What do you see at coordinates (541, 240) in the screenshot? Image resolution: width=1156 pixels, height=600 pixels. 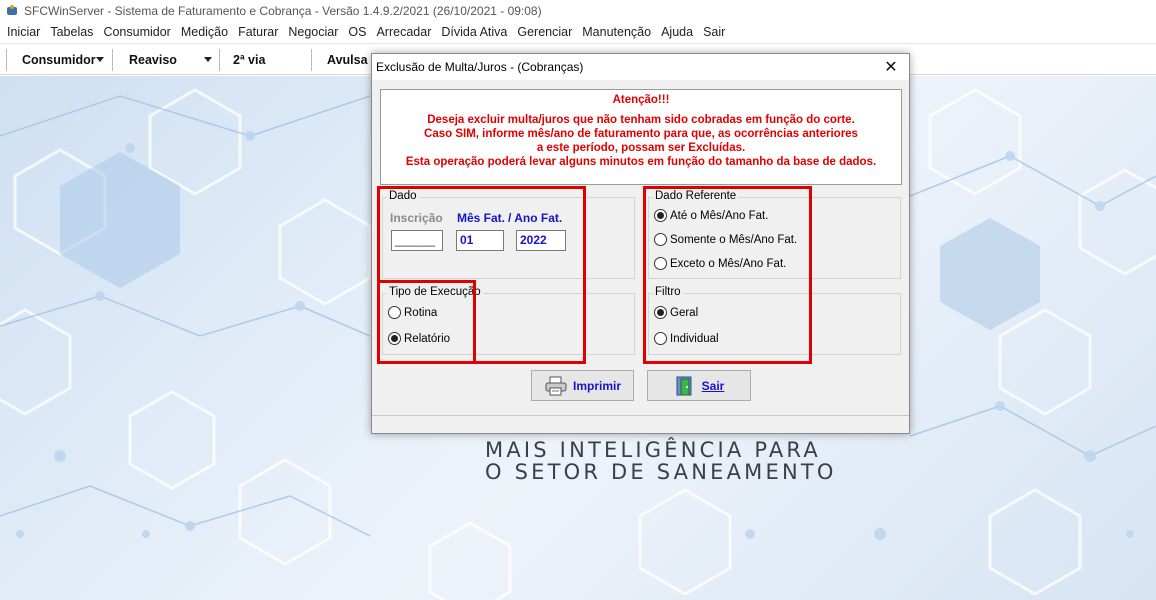 I see `ano-fat-input: 2022` at bounding box center [541, 240].